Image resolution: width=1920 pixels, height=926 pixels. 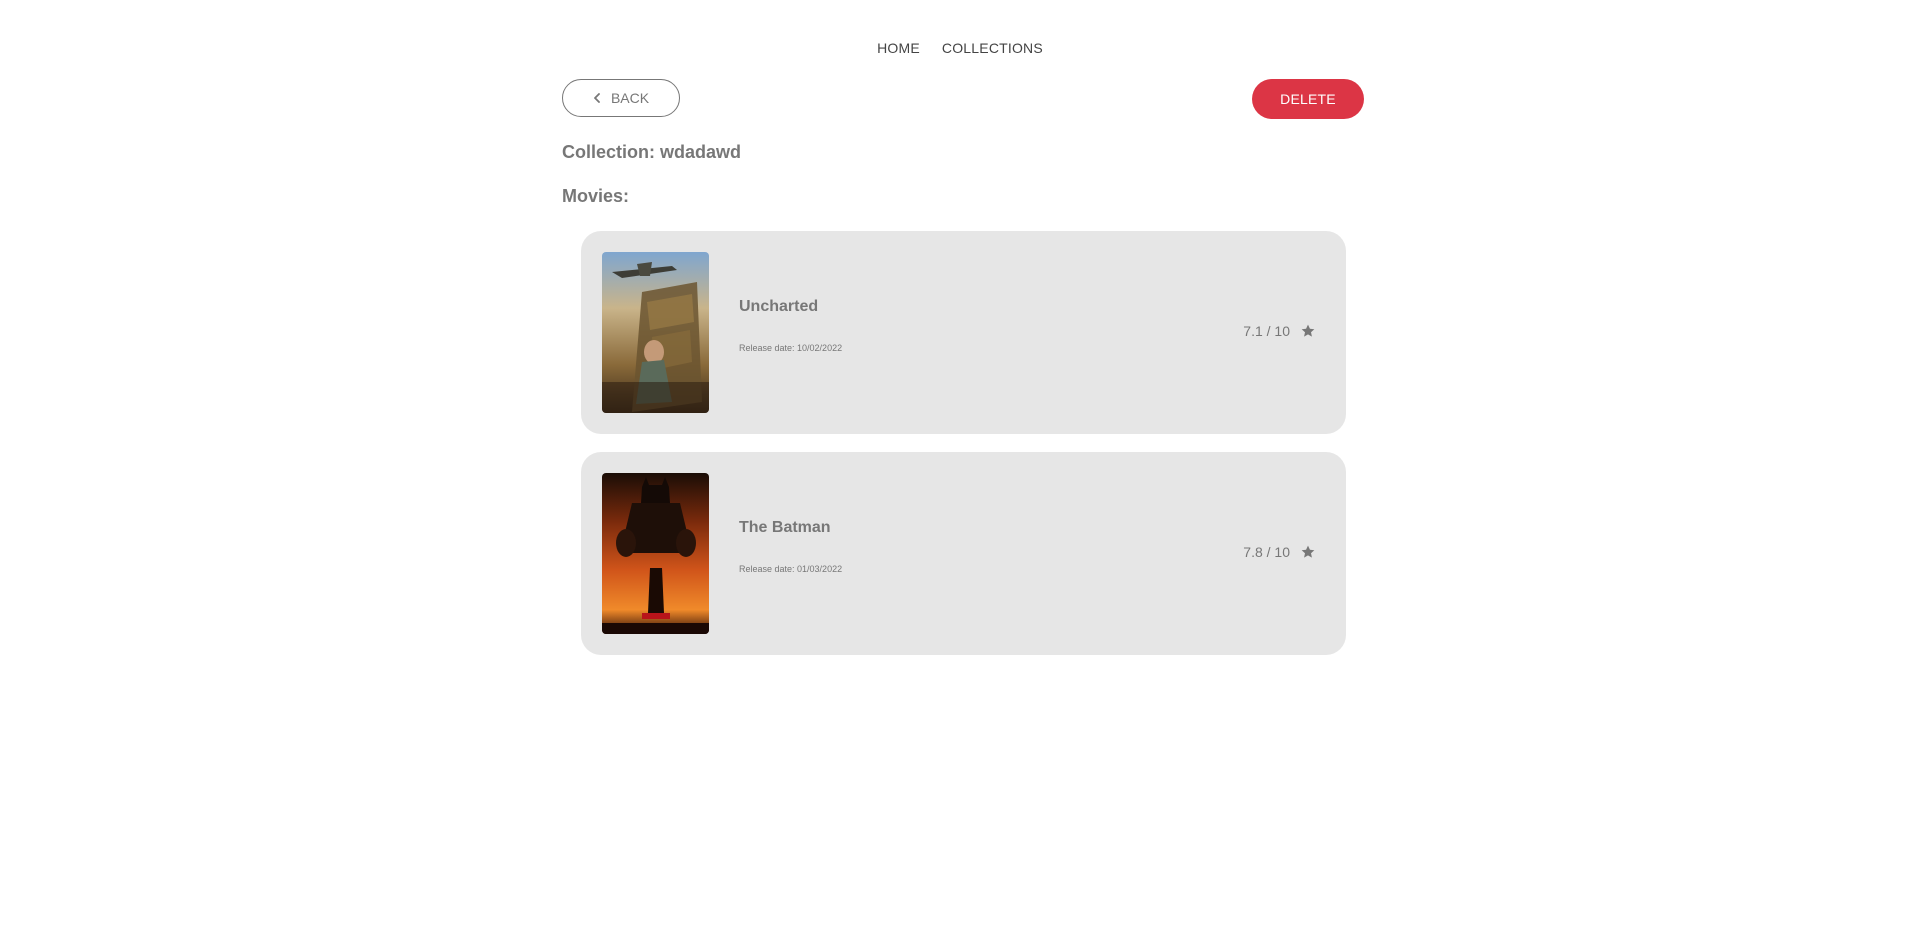 What do you see at coordinates (992, 48) in the screenshot?
I see `nav-collections-link: COLLECTIONS` at bounding box center [992, 48].